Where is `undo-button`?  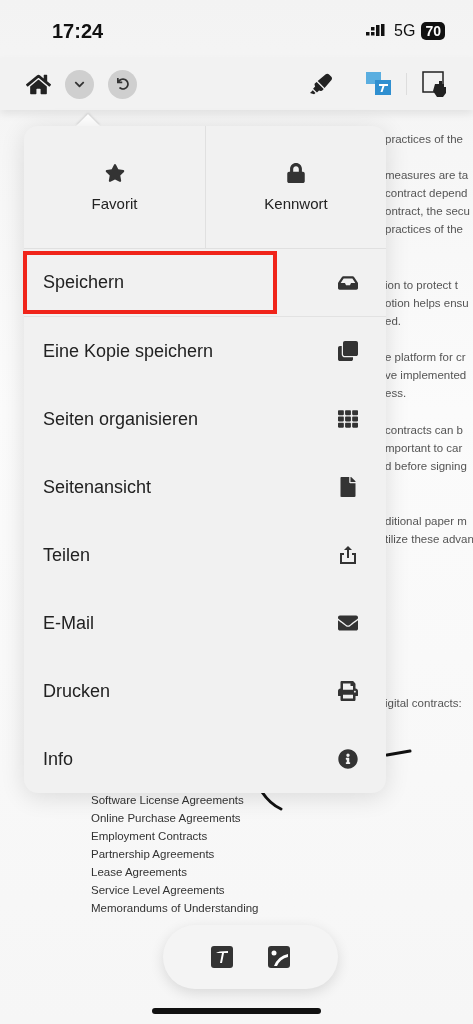 undo-button is located at coordinates (122, 84).